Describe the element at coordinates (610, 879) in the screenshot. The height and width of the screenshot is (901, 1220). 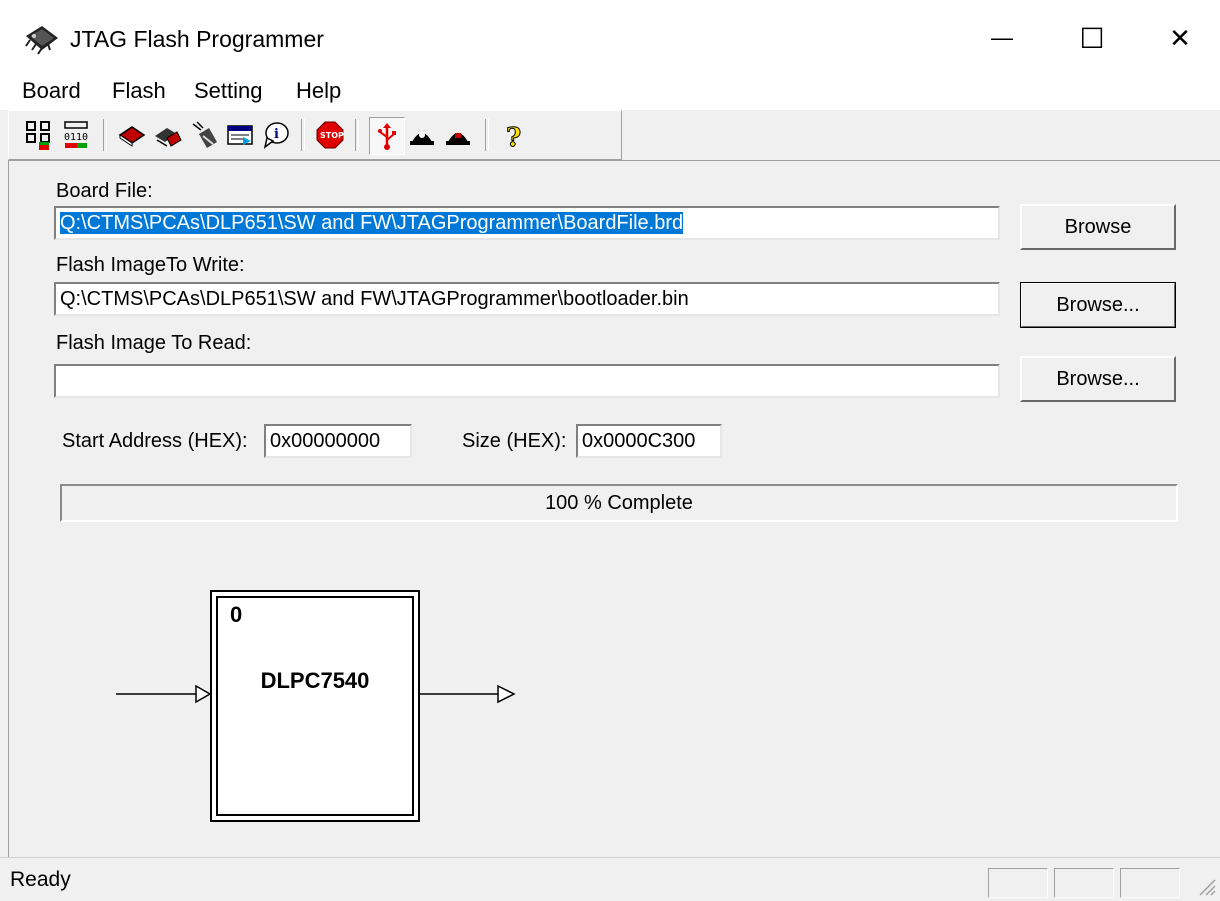
I see `status-bar: Ready` at that location.